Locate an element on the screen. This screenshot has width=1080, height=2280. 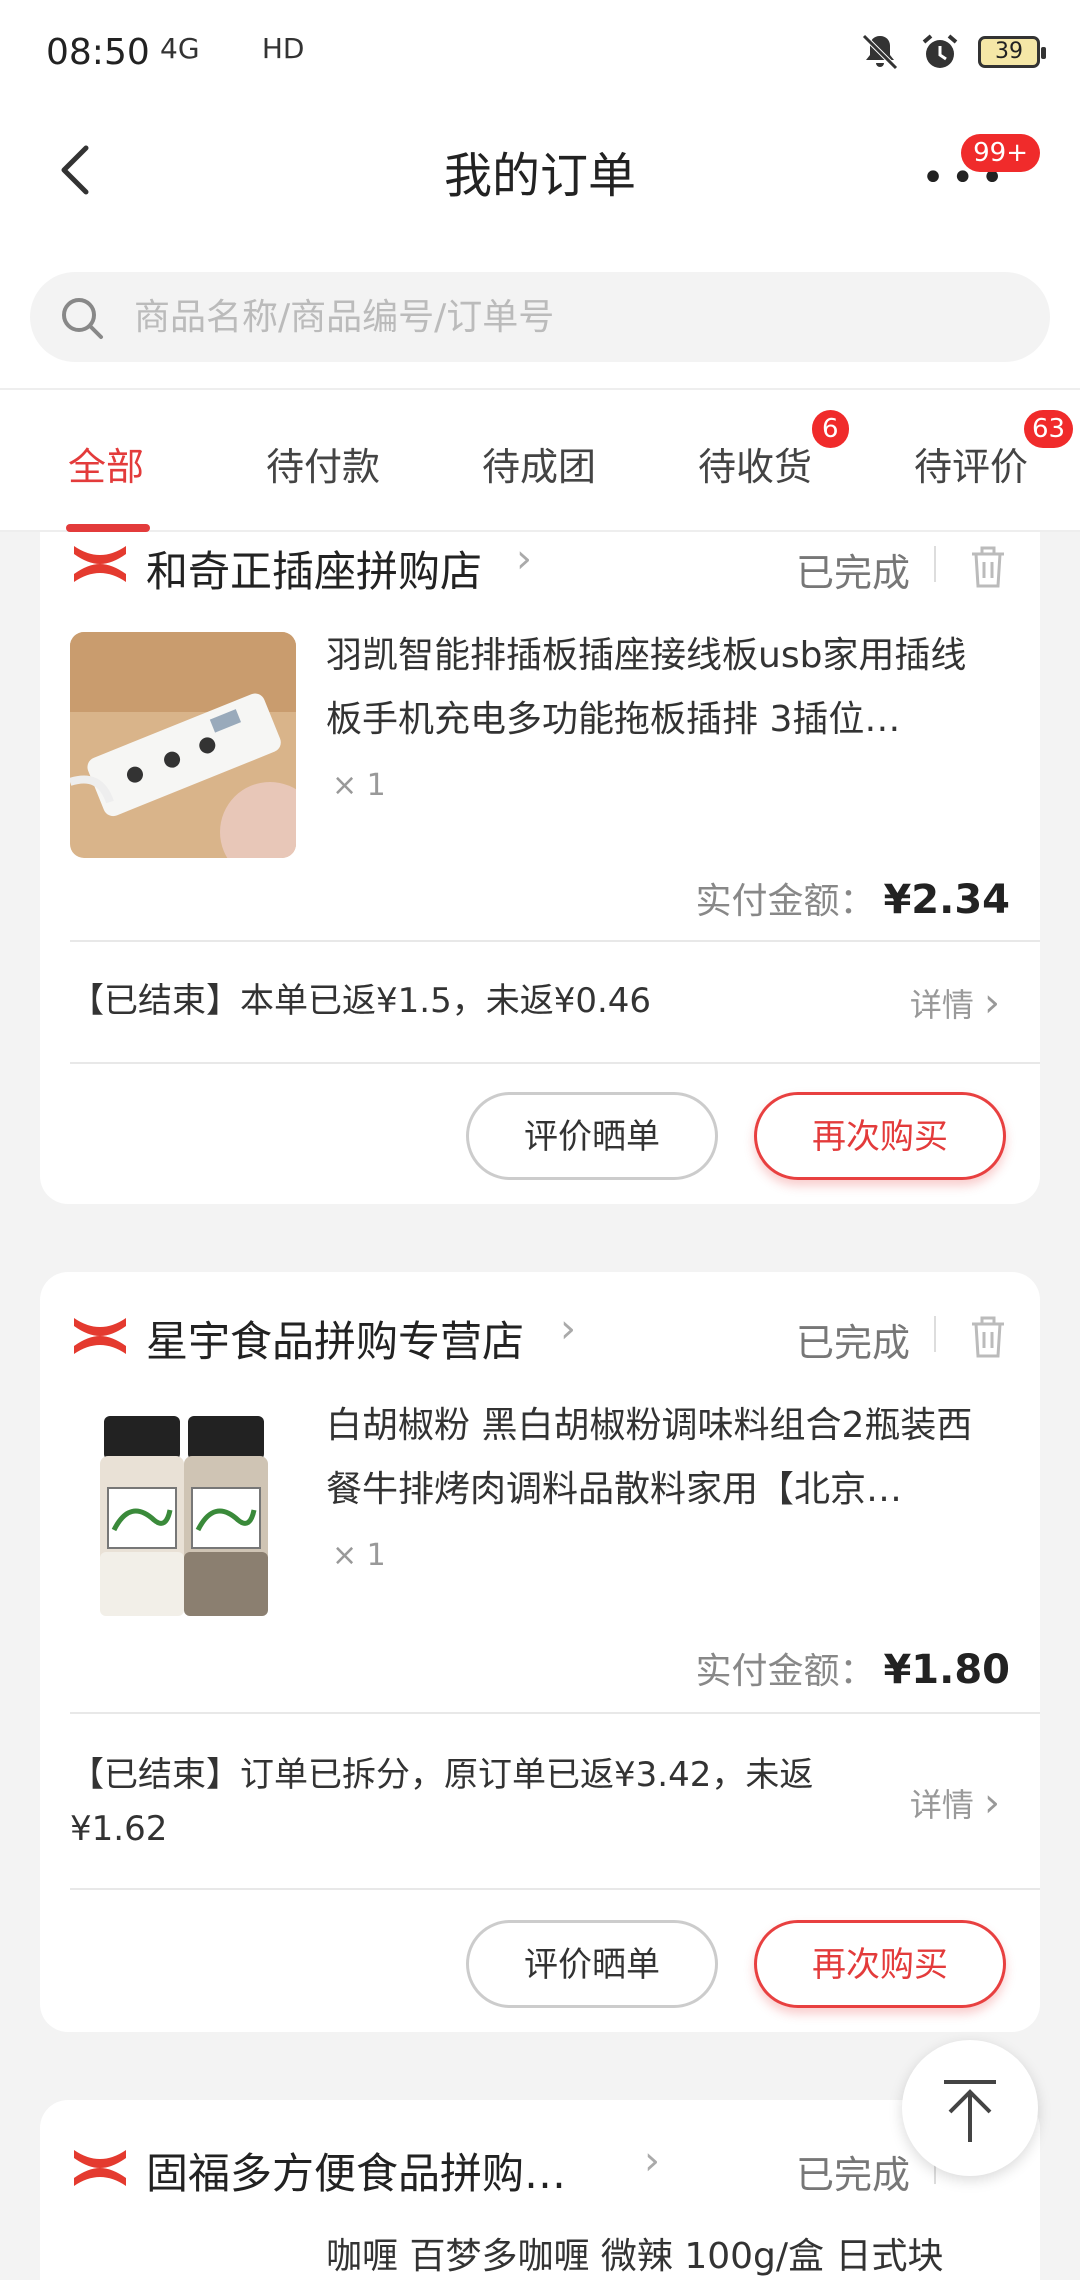
nav-bar: 我的订单 ••• 99+ is located at coordinates (540, 170).